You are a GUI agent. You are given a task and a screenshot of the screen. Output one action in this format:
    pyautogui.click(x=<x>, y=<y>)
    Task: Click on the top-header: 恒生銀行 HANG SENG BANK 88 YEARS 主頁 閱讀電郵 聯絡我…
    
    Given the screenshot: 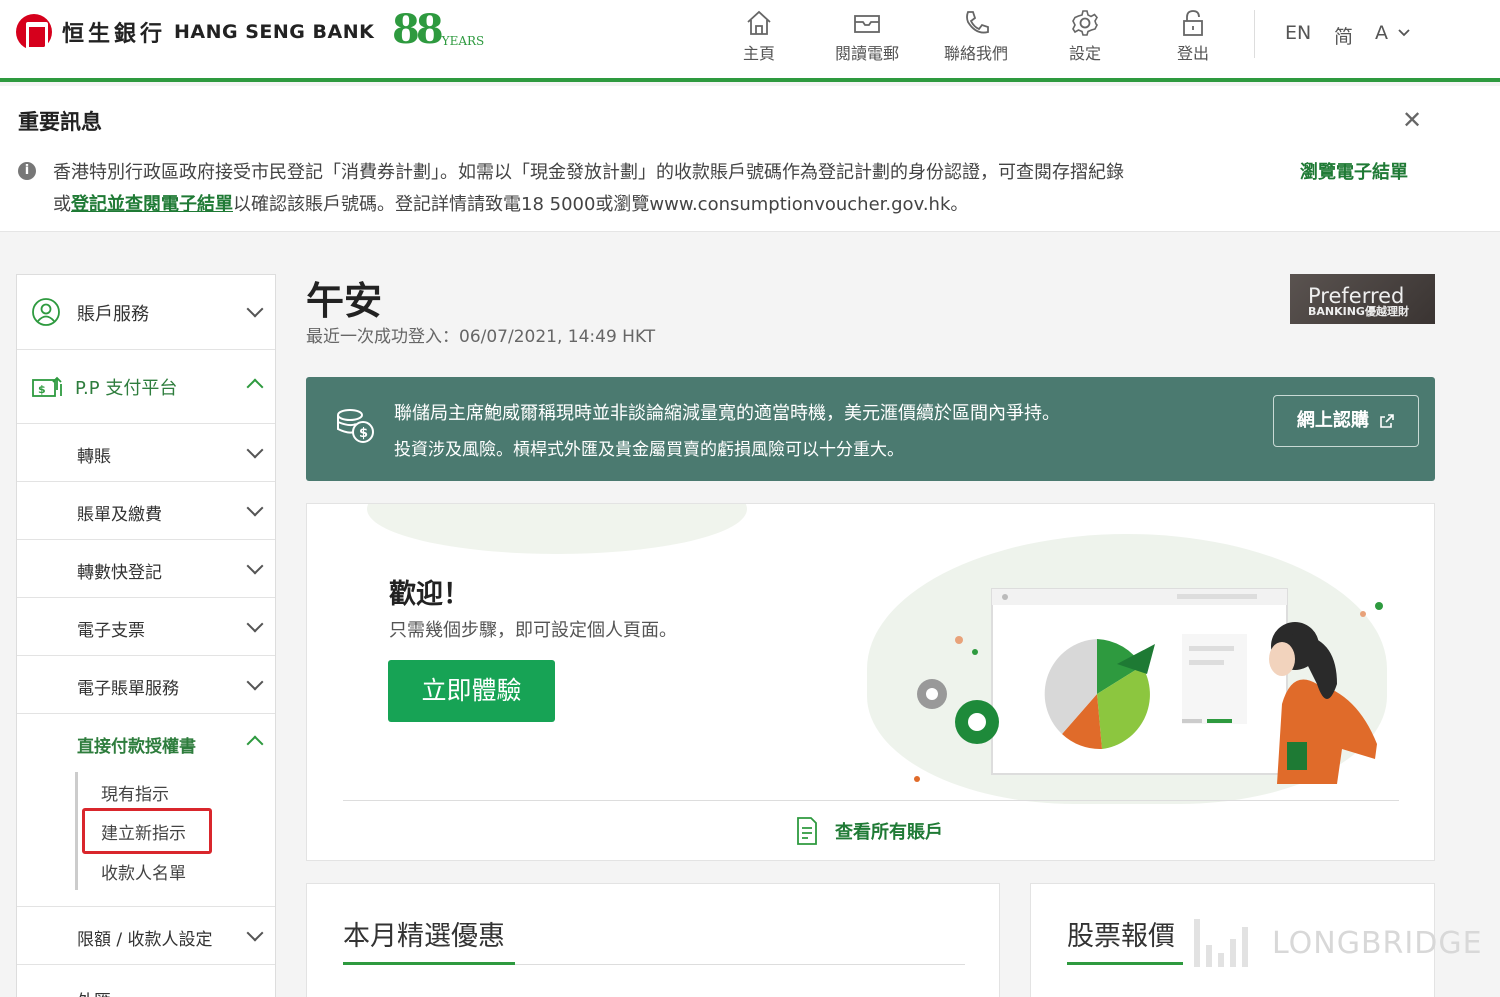 What is the action you would take?
    pyautogui.click(x=750, y=41)
    